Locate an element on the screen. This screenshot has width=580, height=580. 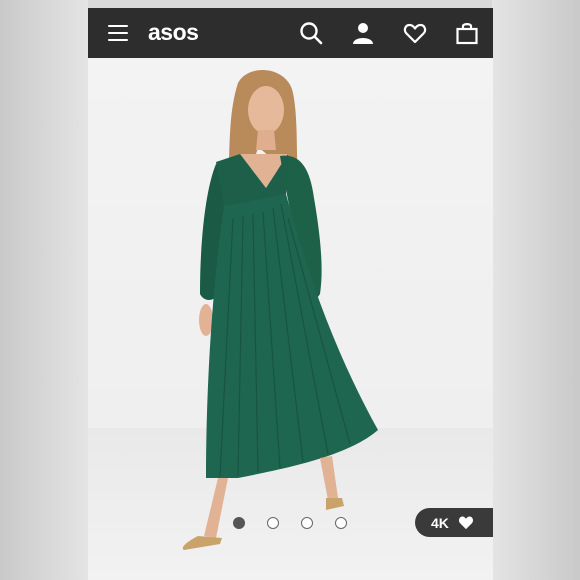
likes-count: 4K is located at coordinates (440, 522).